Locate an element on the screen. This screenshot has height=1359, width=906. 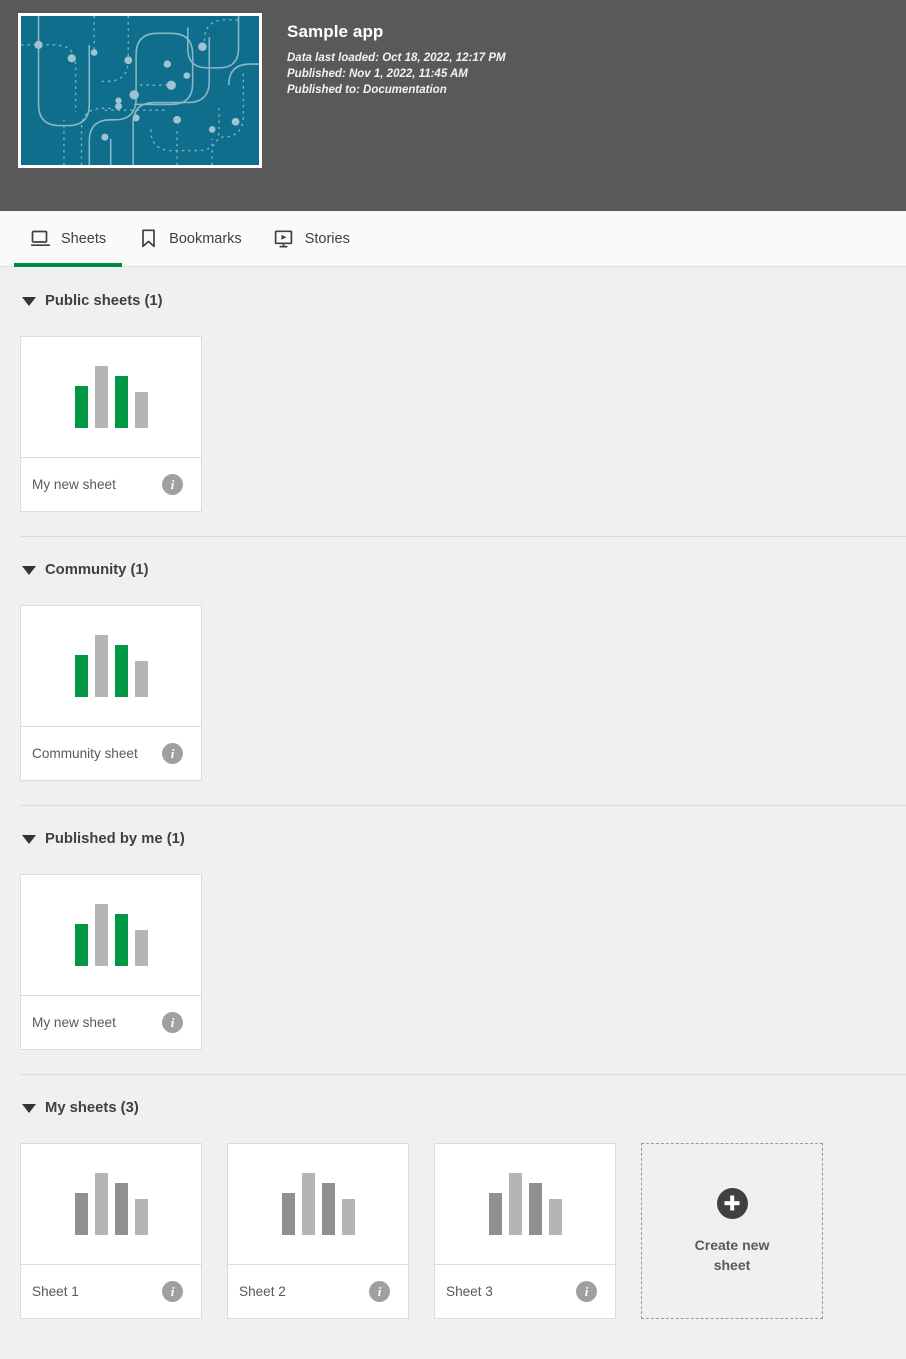
sheets-icon is located at coordinates (40, 239).